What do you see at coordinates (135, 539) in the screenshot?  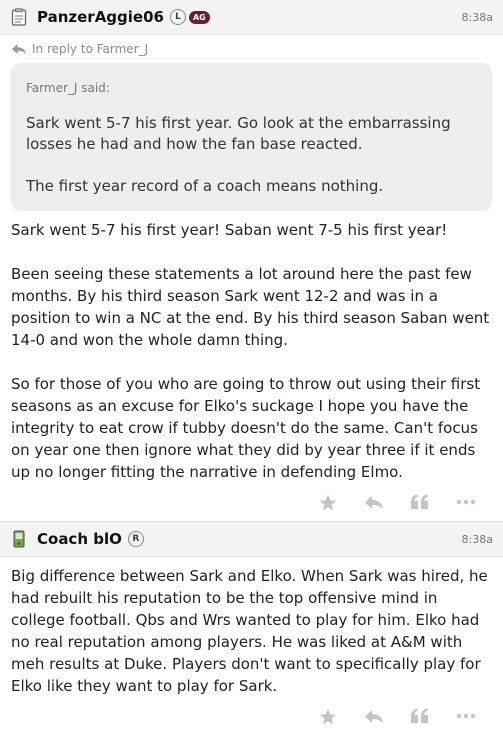 I see `badge-r: R` at bounding box center [135, 539].